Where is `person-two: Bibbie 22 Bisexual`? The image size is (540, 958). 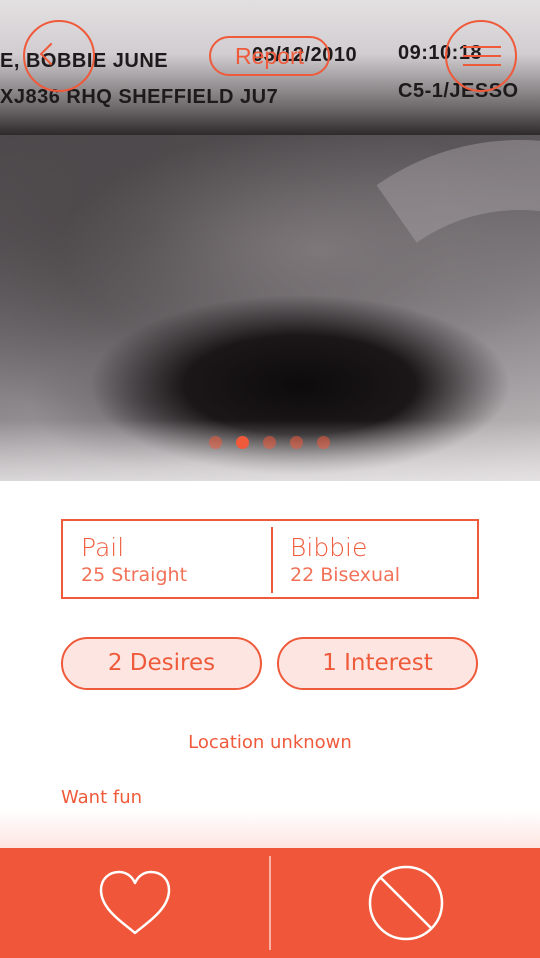
person-two: Bibbie 22 Bisexual is located at coordinates (345, 560).